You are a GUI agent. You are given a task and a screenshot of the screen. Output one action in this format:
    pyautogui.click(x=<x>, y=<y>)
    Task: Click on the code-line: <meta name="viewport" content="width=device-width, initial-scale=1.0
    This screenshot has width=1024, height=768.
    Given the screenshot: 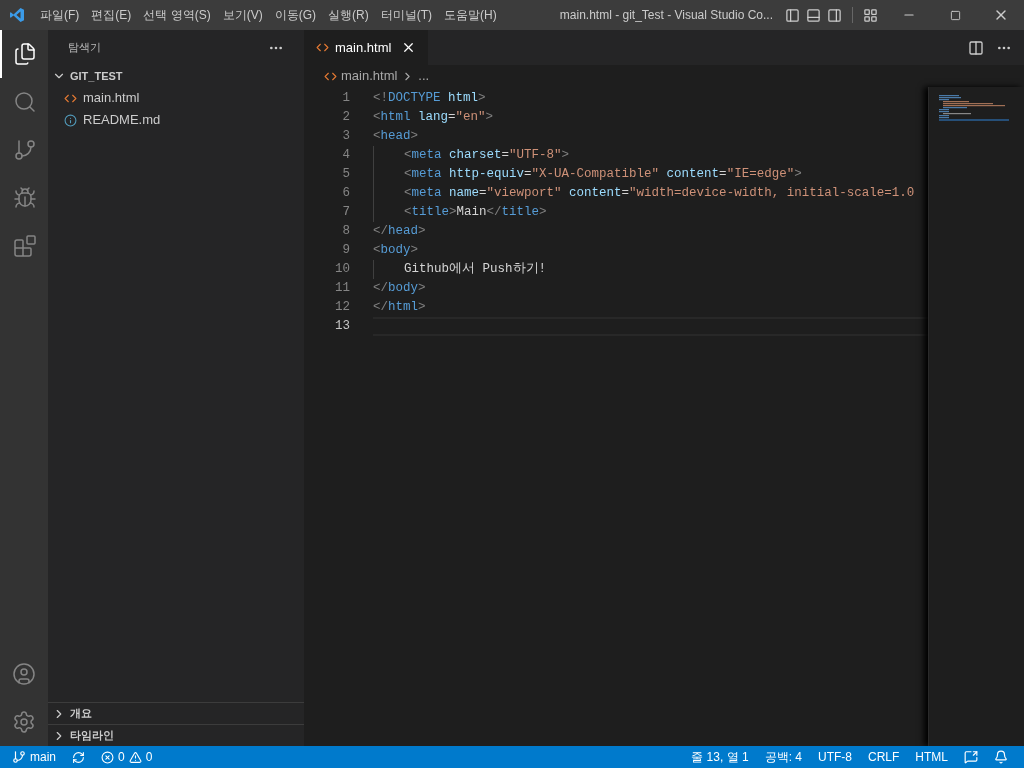 What is the action you would take?
    pyautogui.click(x=659, y=194)
    